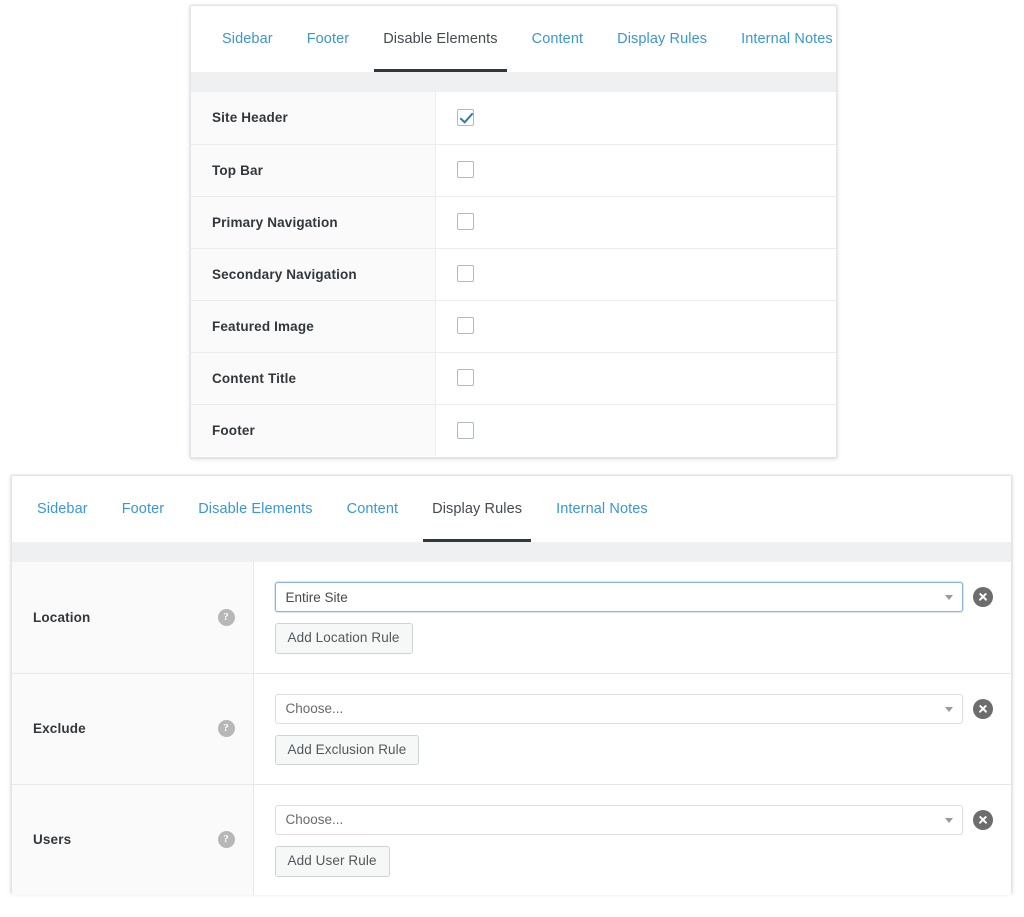  I want to click on element-label-site-header: Site Header, so click(313, 118).